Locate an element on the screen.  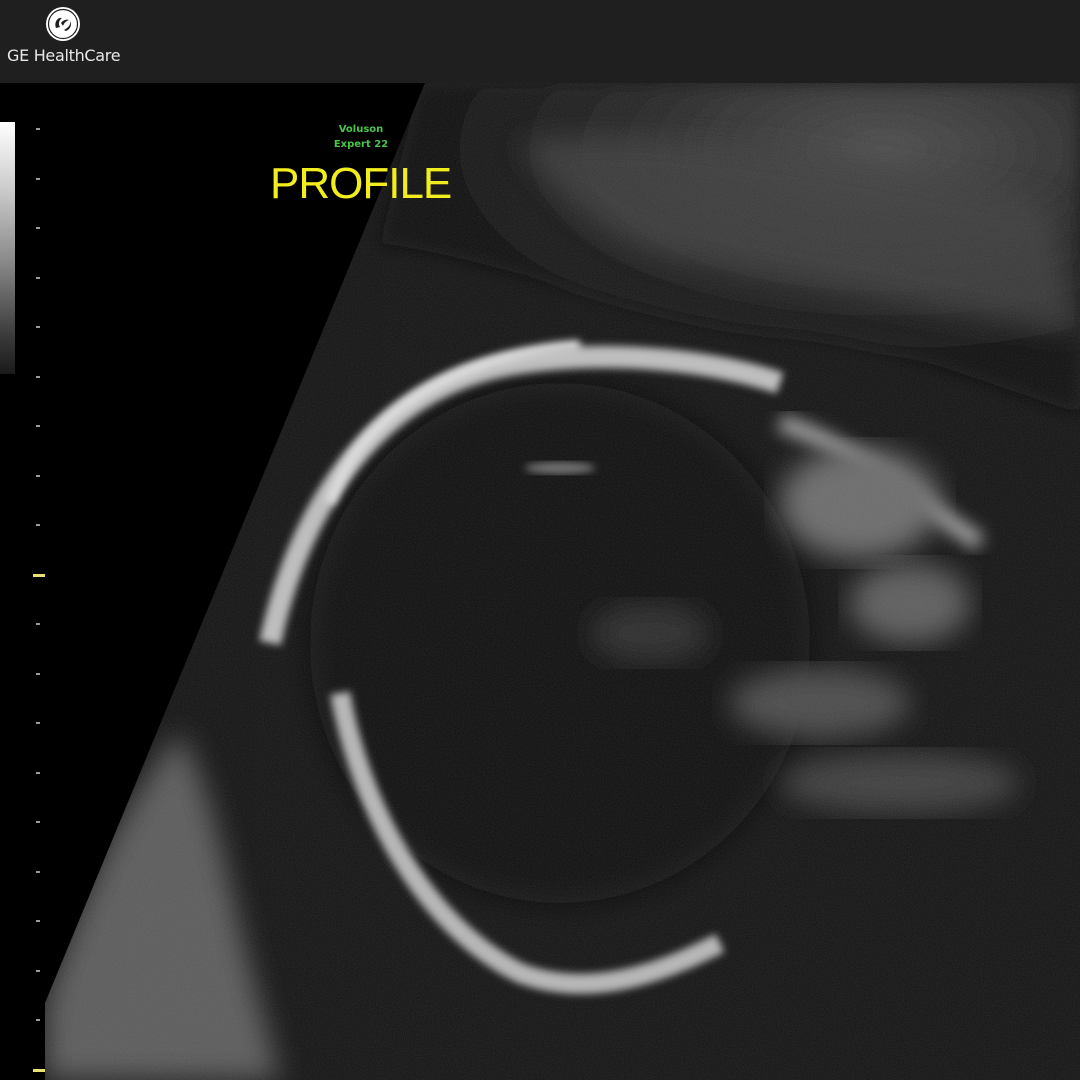
view-label: PROFILE is located at coordinates (361, 183).